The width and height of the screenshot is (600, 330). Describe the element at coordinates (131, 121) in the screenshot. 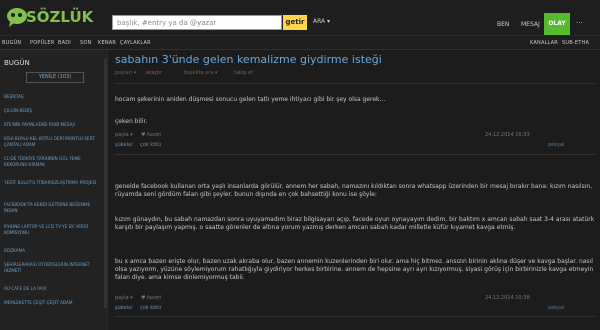

I see `entry-paragraph: çeken bilir.` at that location.